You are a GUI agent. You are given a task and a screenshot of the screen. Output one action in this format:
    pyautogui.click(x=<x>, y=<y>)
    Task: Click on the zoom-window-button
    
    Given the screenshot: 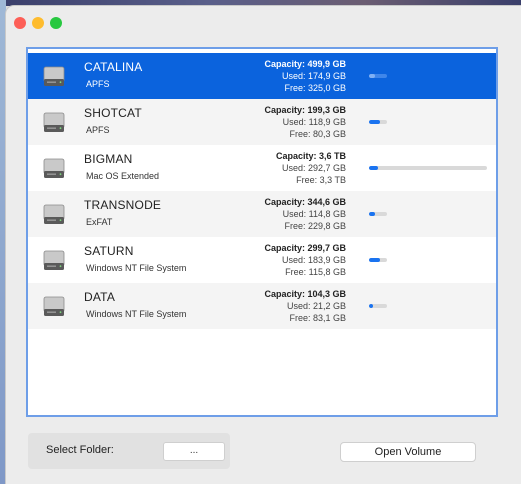 What is the action you would take?
    pyautogui.click(x=56, y=23)
    